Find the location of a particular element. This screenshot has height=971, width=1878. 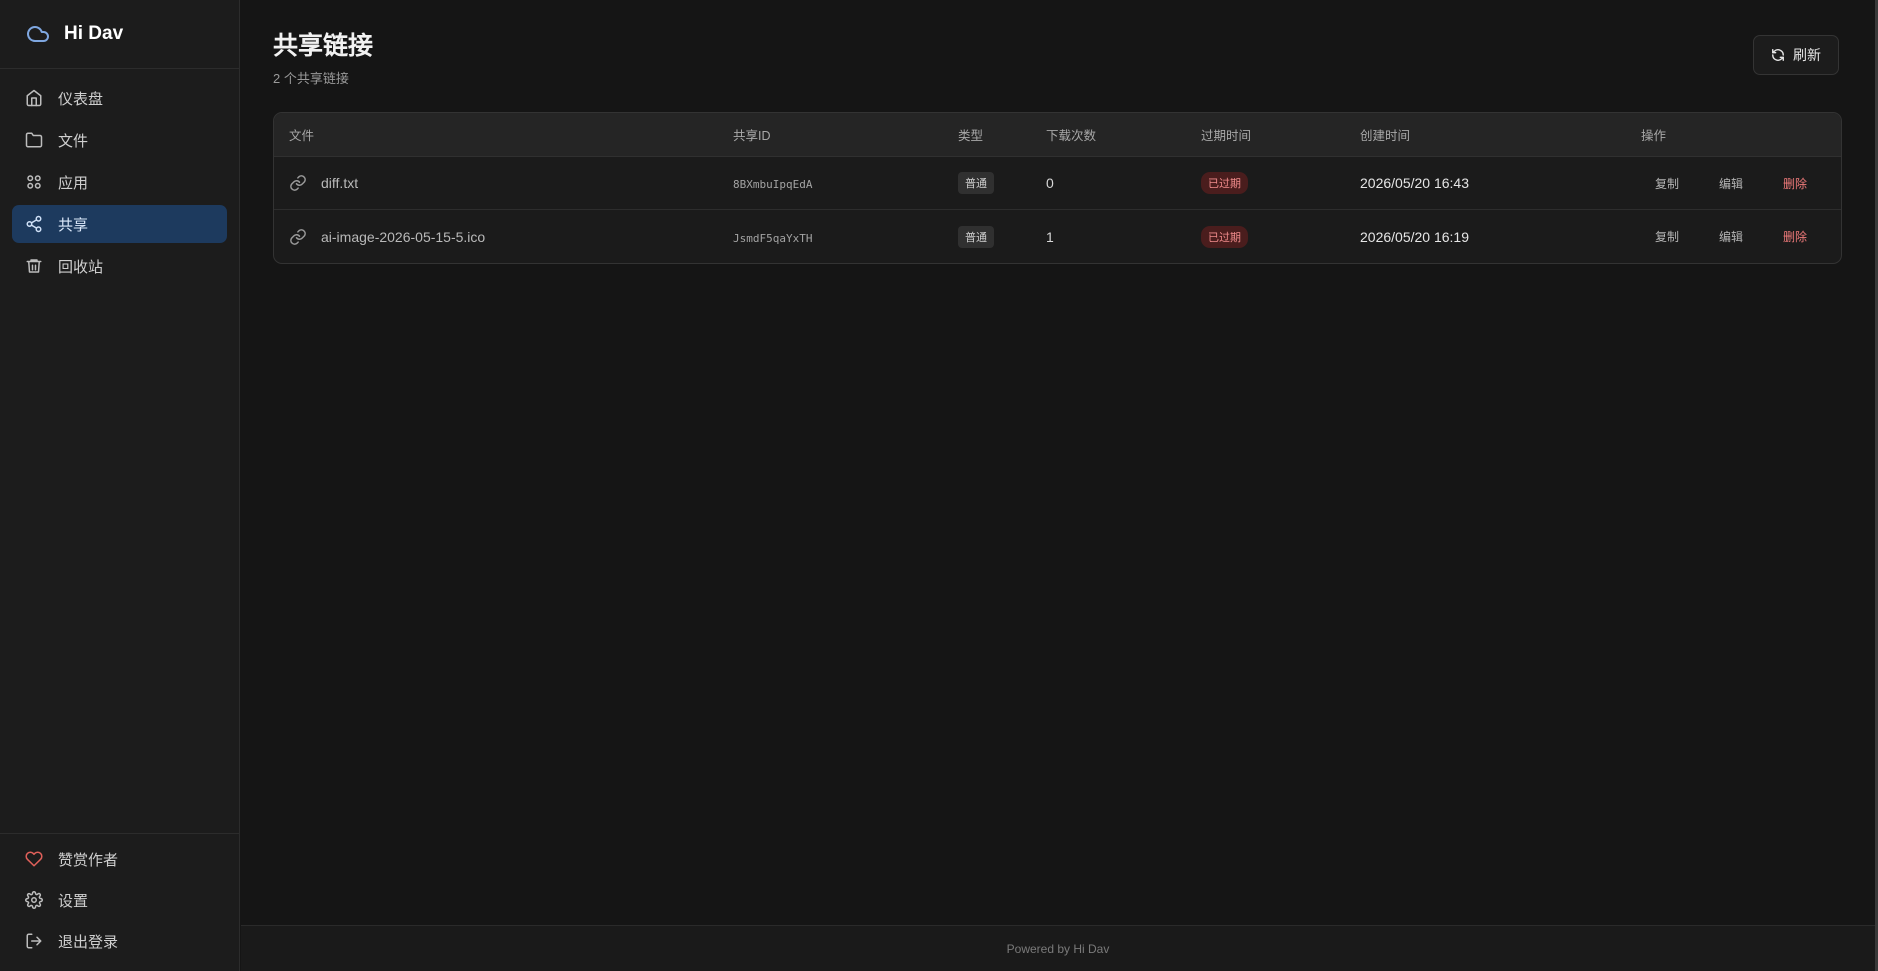

home-icon is located at coordinates (34, 98).